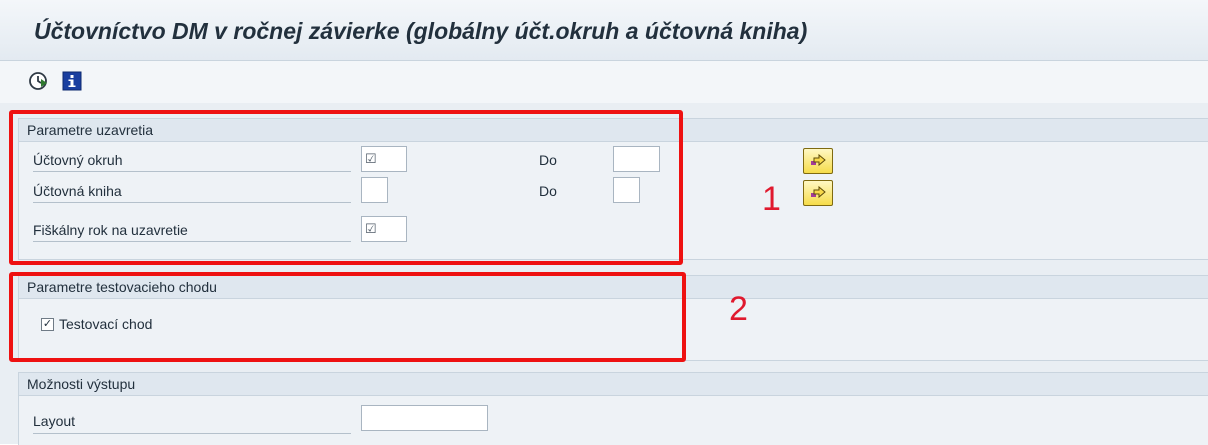 This screenshot has height=445, width=1208. I want to click on group-header-test-run: Parametre testovacieho chodu, so click(613, 287).